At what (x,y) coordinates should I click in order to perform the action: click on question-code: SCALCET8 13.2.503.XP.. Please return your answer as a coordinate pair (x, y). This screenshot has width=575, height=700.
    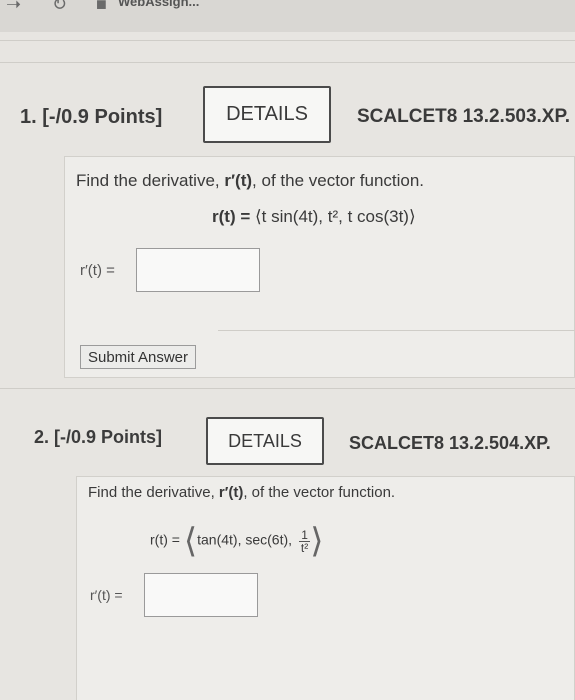
    Looking at the image, I should click on (463, 116).